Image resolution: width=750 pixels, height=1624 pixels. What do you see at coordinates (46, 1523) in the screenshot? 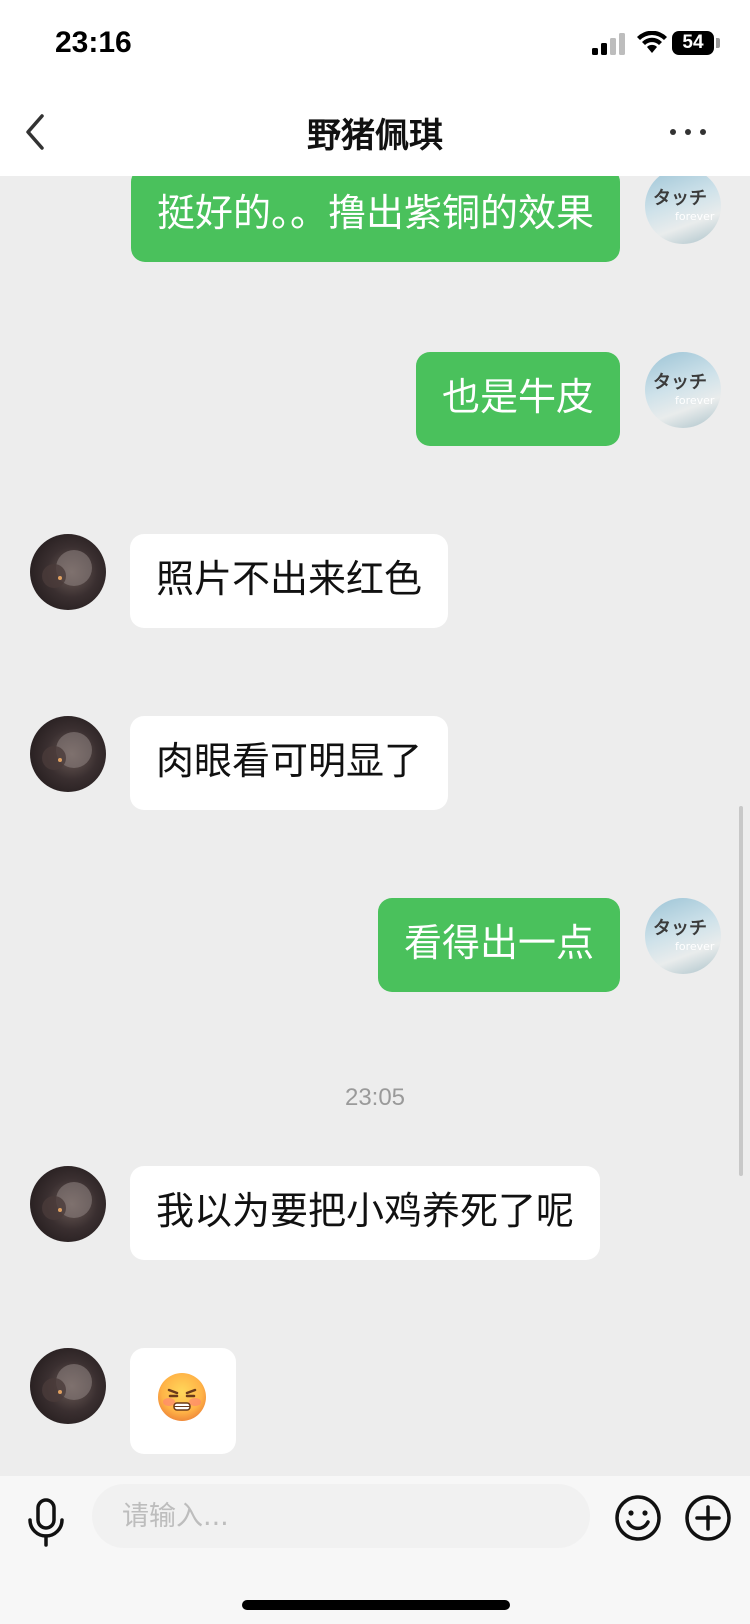
I see `microphone-icon` at bounding box center [46, 1523].